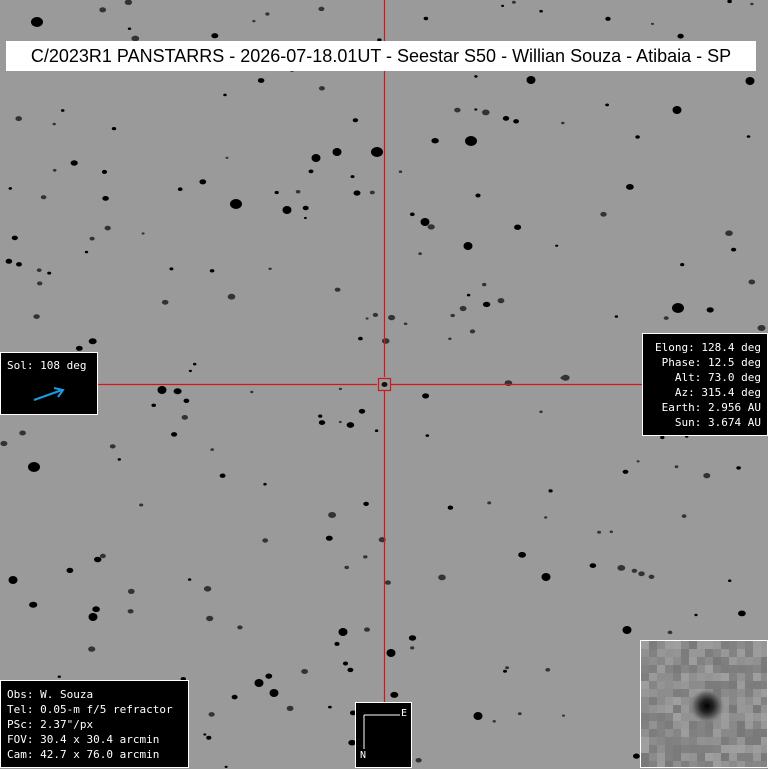  What do you see at coordinates (717, 392) in the screenshot?
I see `stat-azimuth: Az: 315.4 deg` at bounding box center [717, 392].